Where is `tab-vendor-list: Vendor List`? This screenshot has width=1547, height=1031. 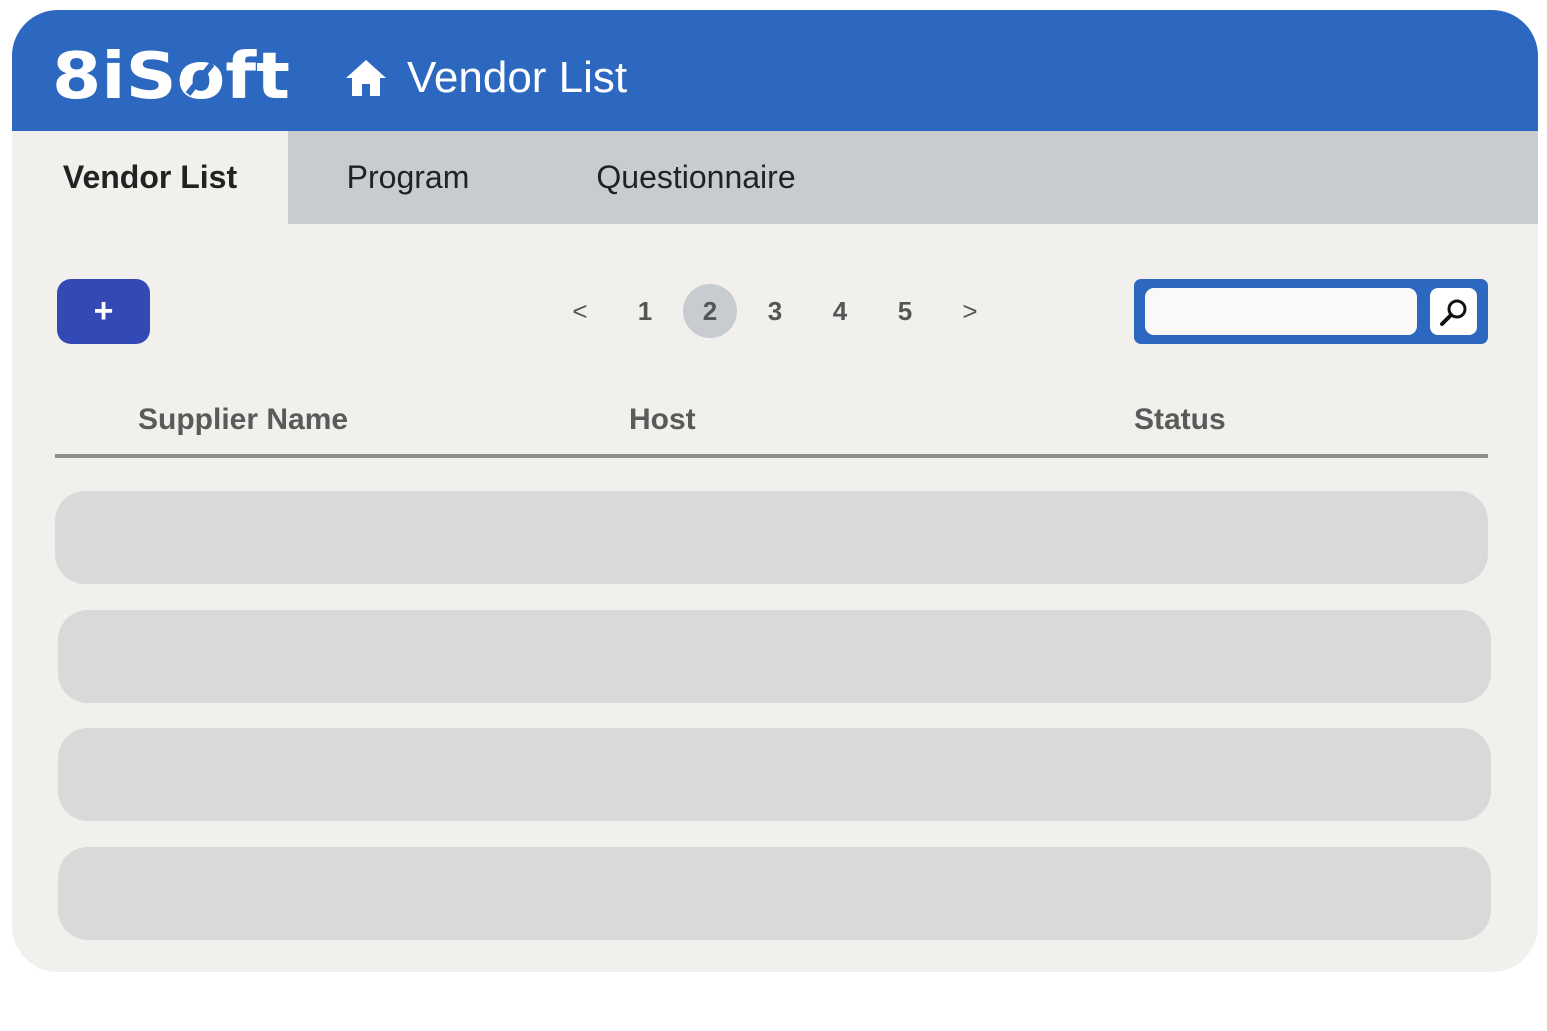 tab-vendor-list: Vendor List is located at coordinates (150, 177).